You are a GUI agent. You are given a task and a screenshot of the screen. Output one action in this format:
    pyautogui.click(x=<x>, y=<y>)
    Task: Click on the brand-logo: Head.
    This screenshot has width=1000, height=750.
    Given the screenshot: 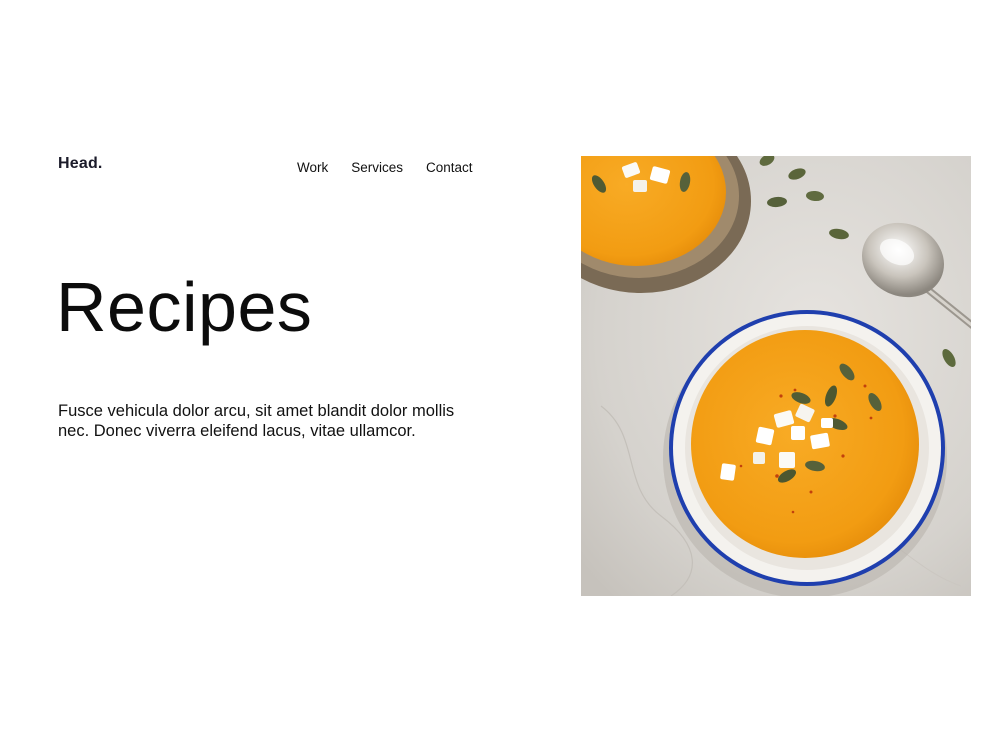 What is the action you would take?
    pyautogui.click(x=80, y=164)
    